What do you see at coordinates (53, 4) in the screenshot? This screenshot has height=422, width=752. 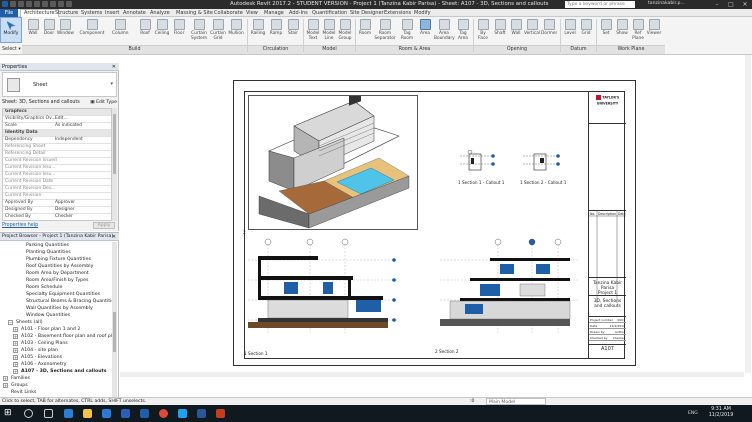 I see `measure-icon` at bounding box center [53, 4].